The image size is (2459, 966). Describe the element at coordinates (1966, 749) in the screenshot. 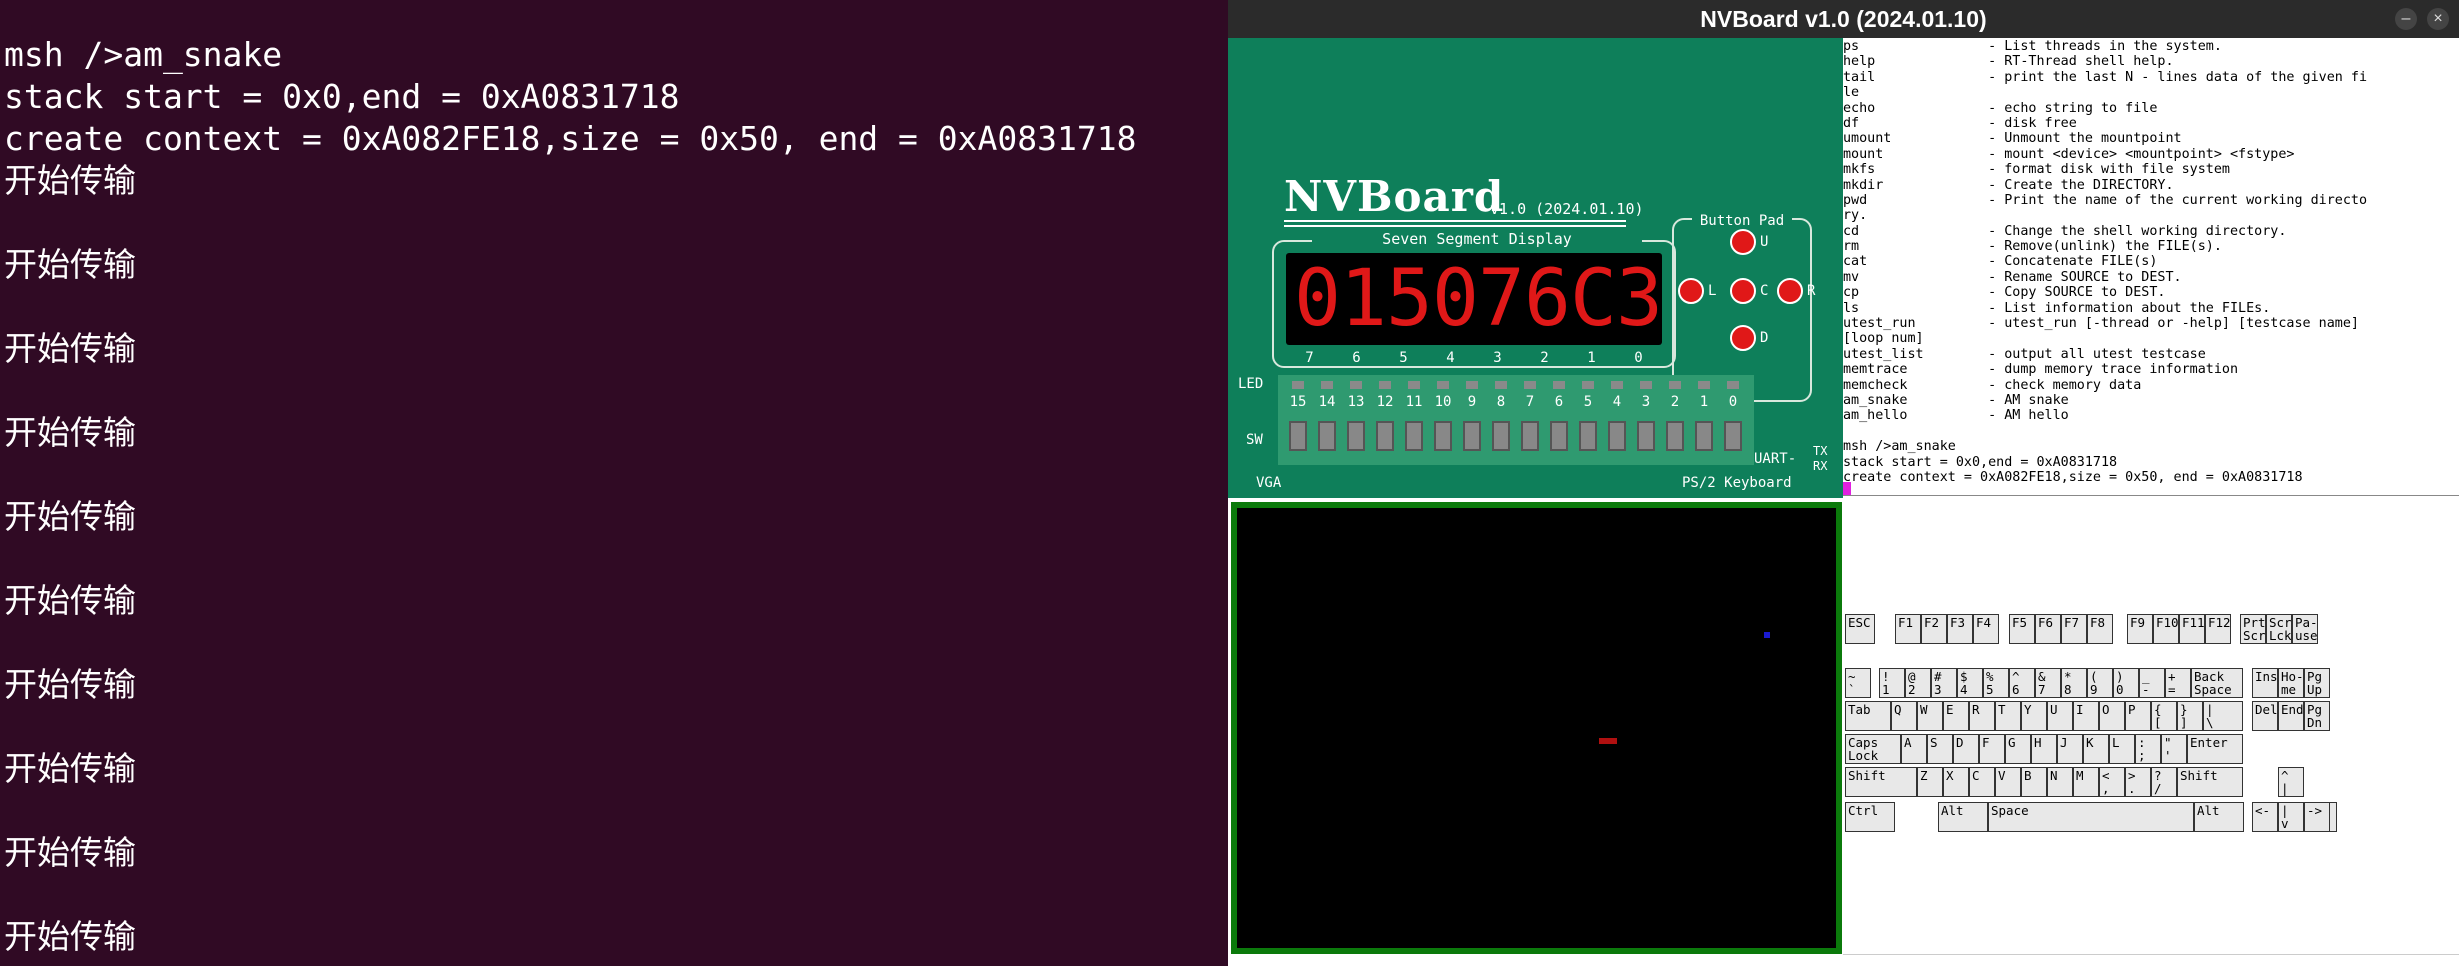

I see `key-d: D` at that location.